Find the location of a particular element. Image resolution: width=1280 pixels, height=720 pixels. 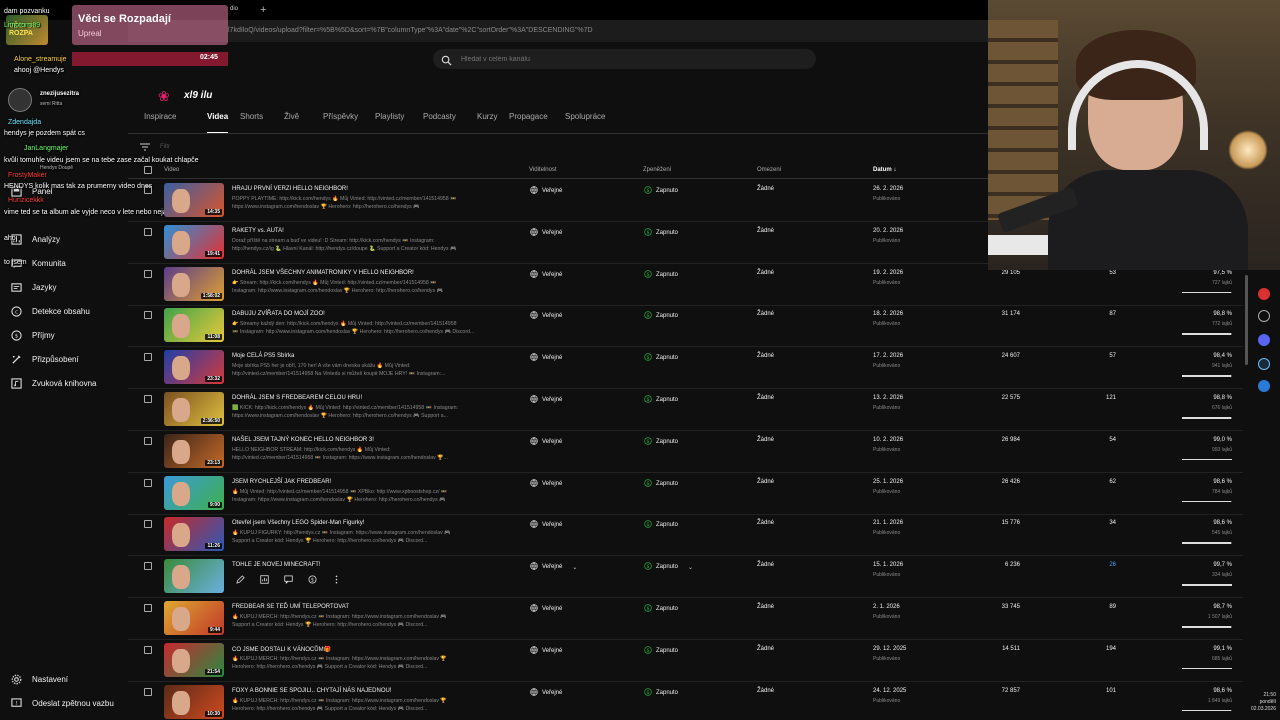

video-thumbnail: 2:36:50 is located at coordinates (194, 409).